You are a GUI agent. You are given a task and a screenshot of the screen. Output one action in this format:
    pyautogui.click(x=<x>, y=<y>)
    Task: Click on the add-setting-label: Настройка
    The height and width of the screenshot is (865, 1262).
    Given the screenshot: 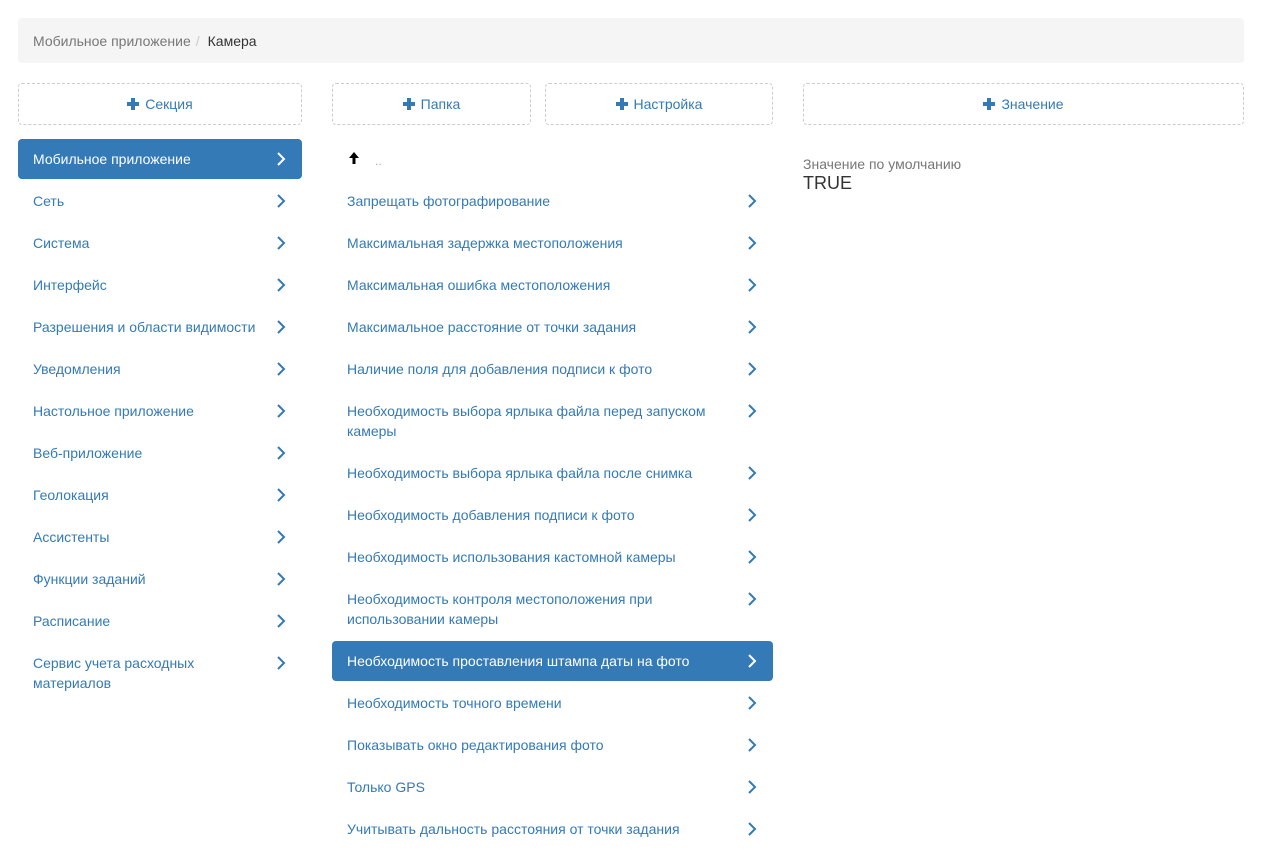 What is the action you would take?
    pyautogui.click(x=668, y=104)
    